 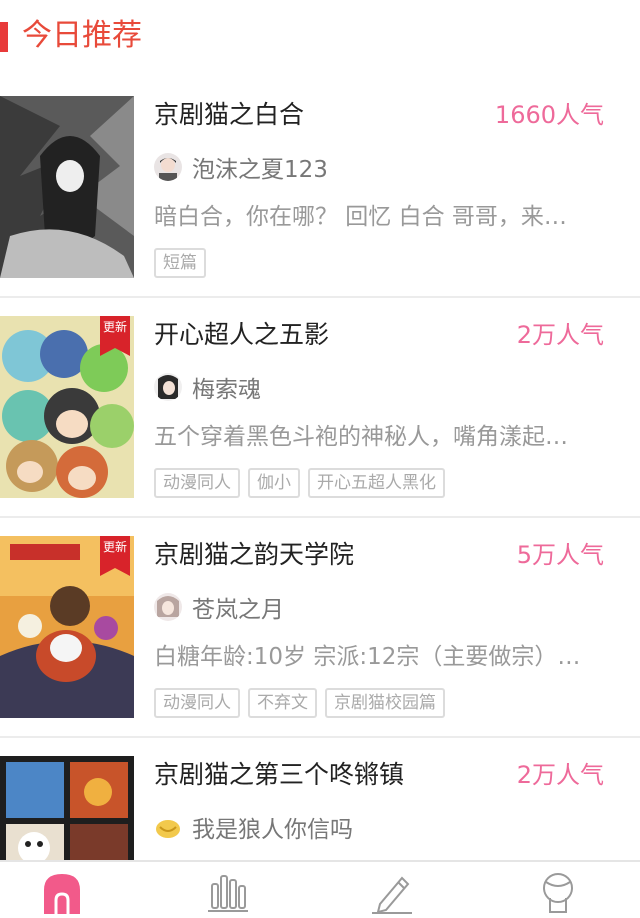 I want to click on author-name: 泡沫之夏123, so click(x=260, y=170).